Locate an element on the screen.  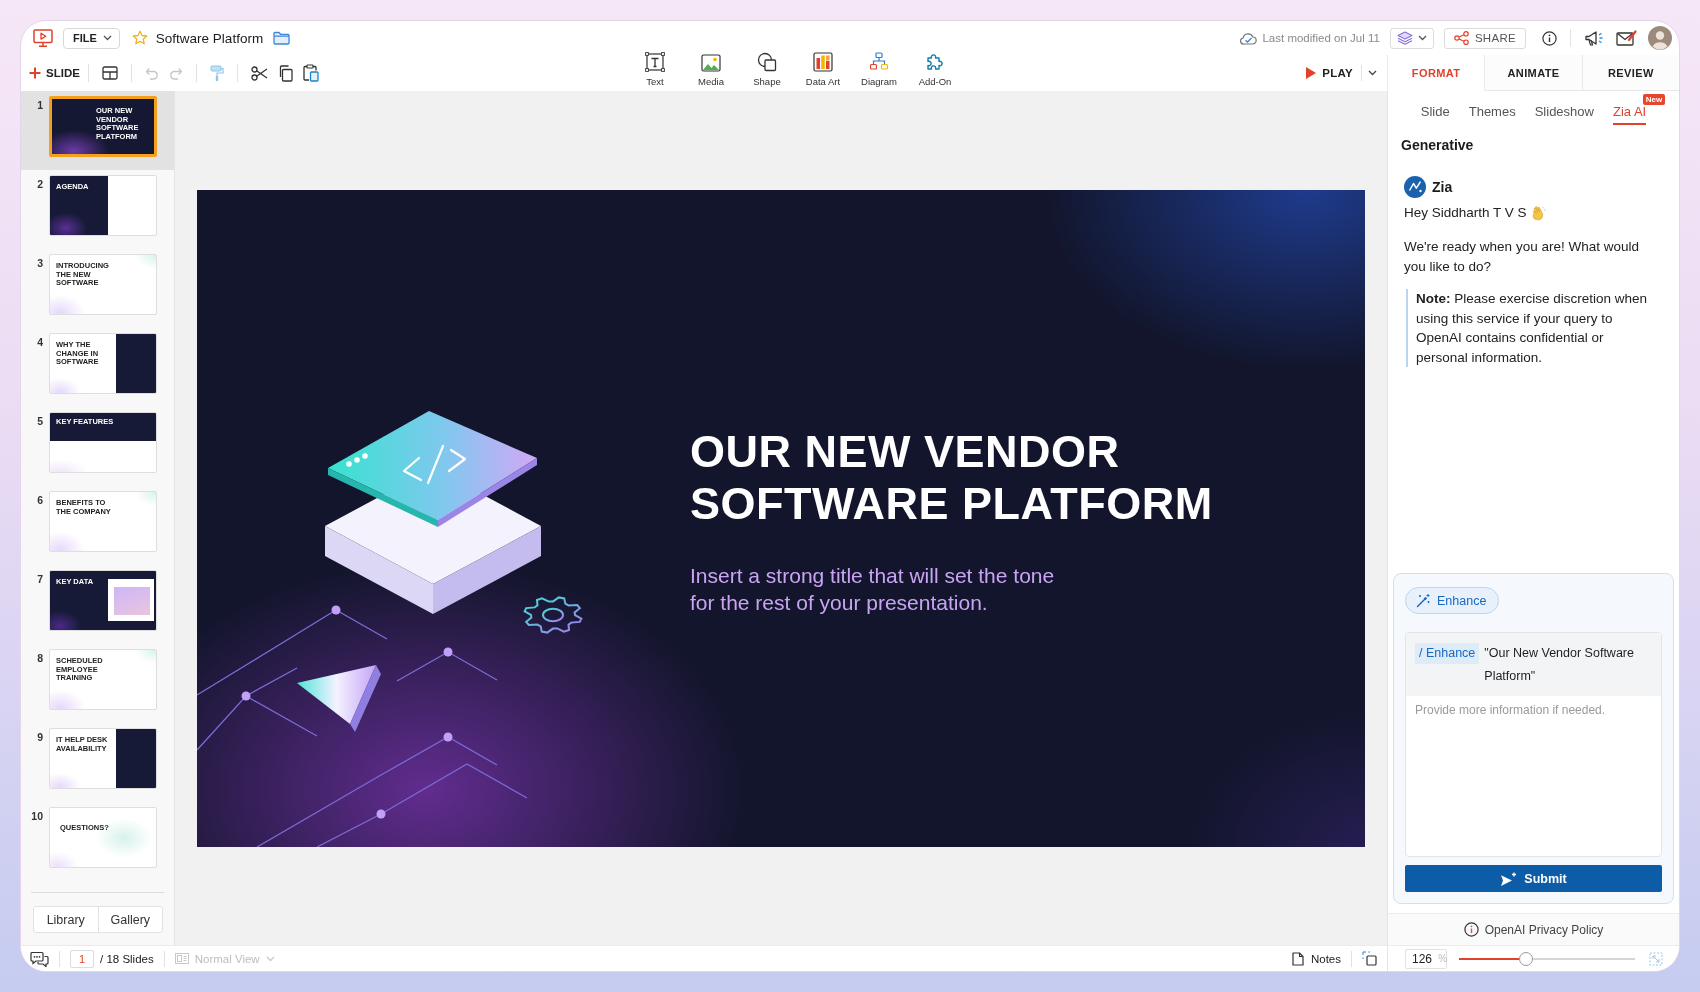
slide-number: 3 is located at coordinates (39, 263).